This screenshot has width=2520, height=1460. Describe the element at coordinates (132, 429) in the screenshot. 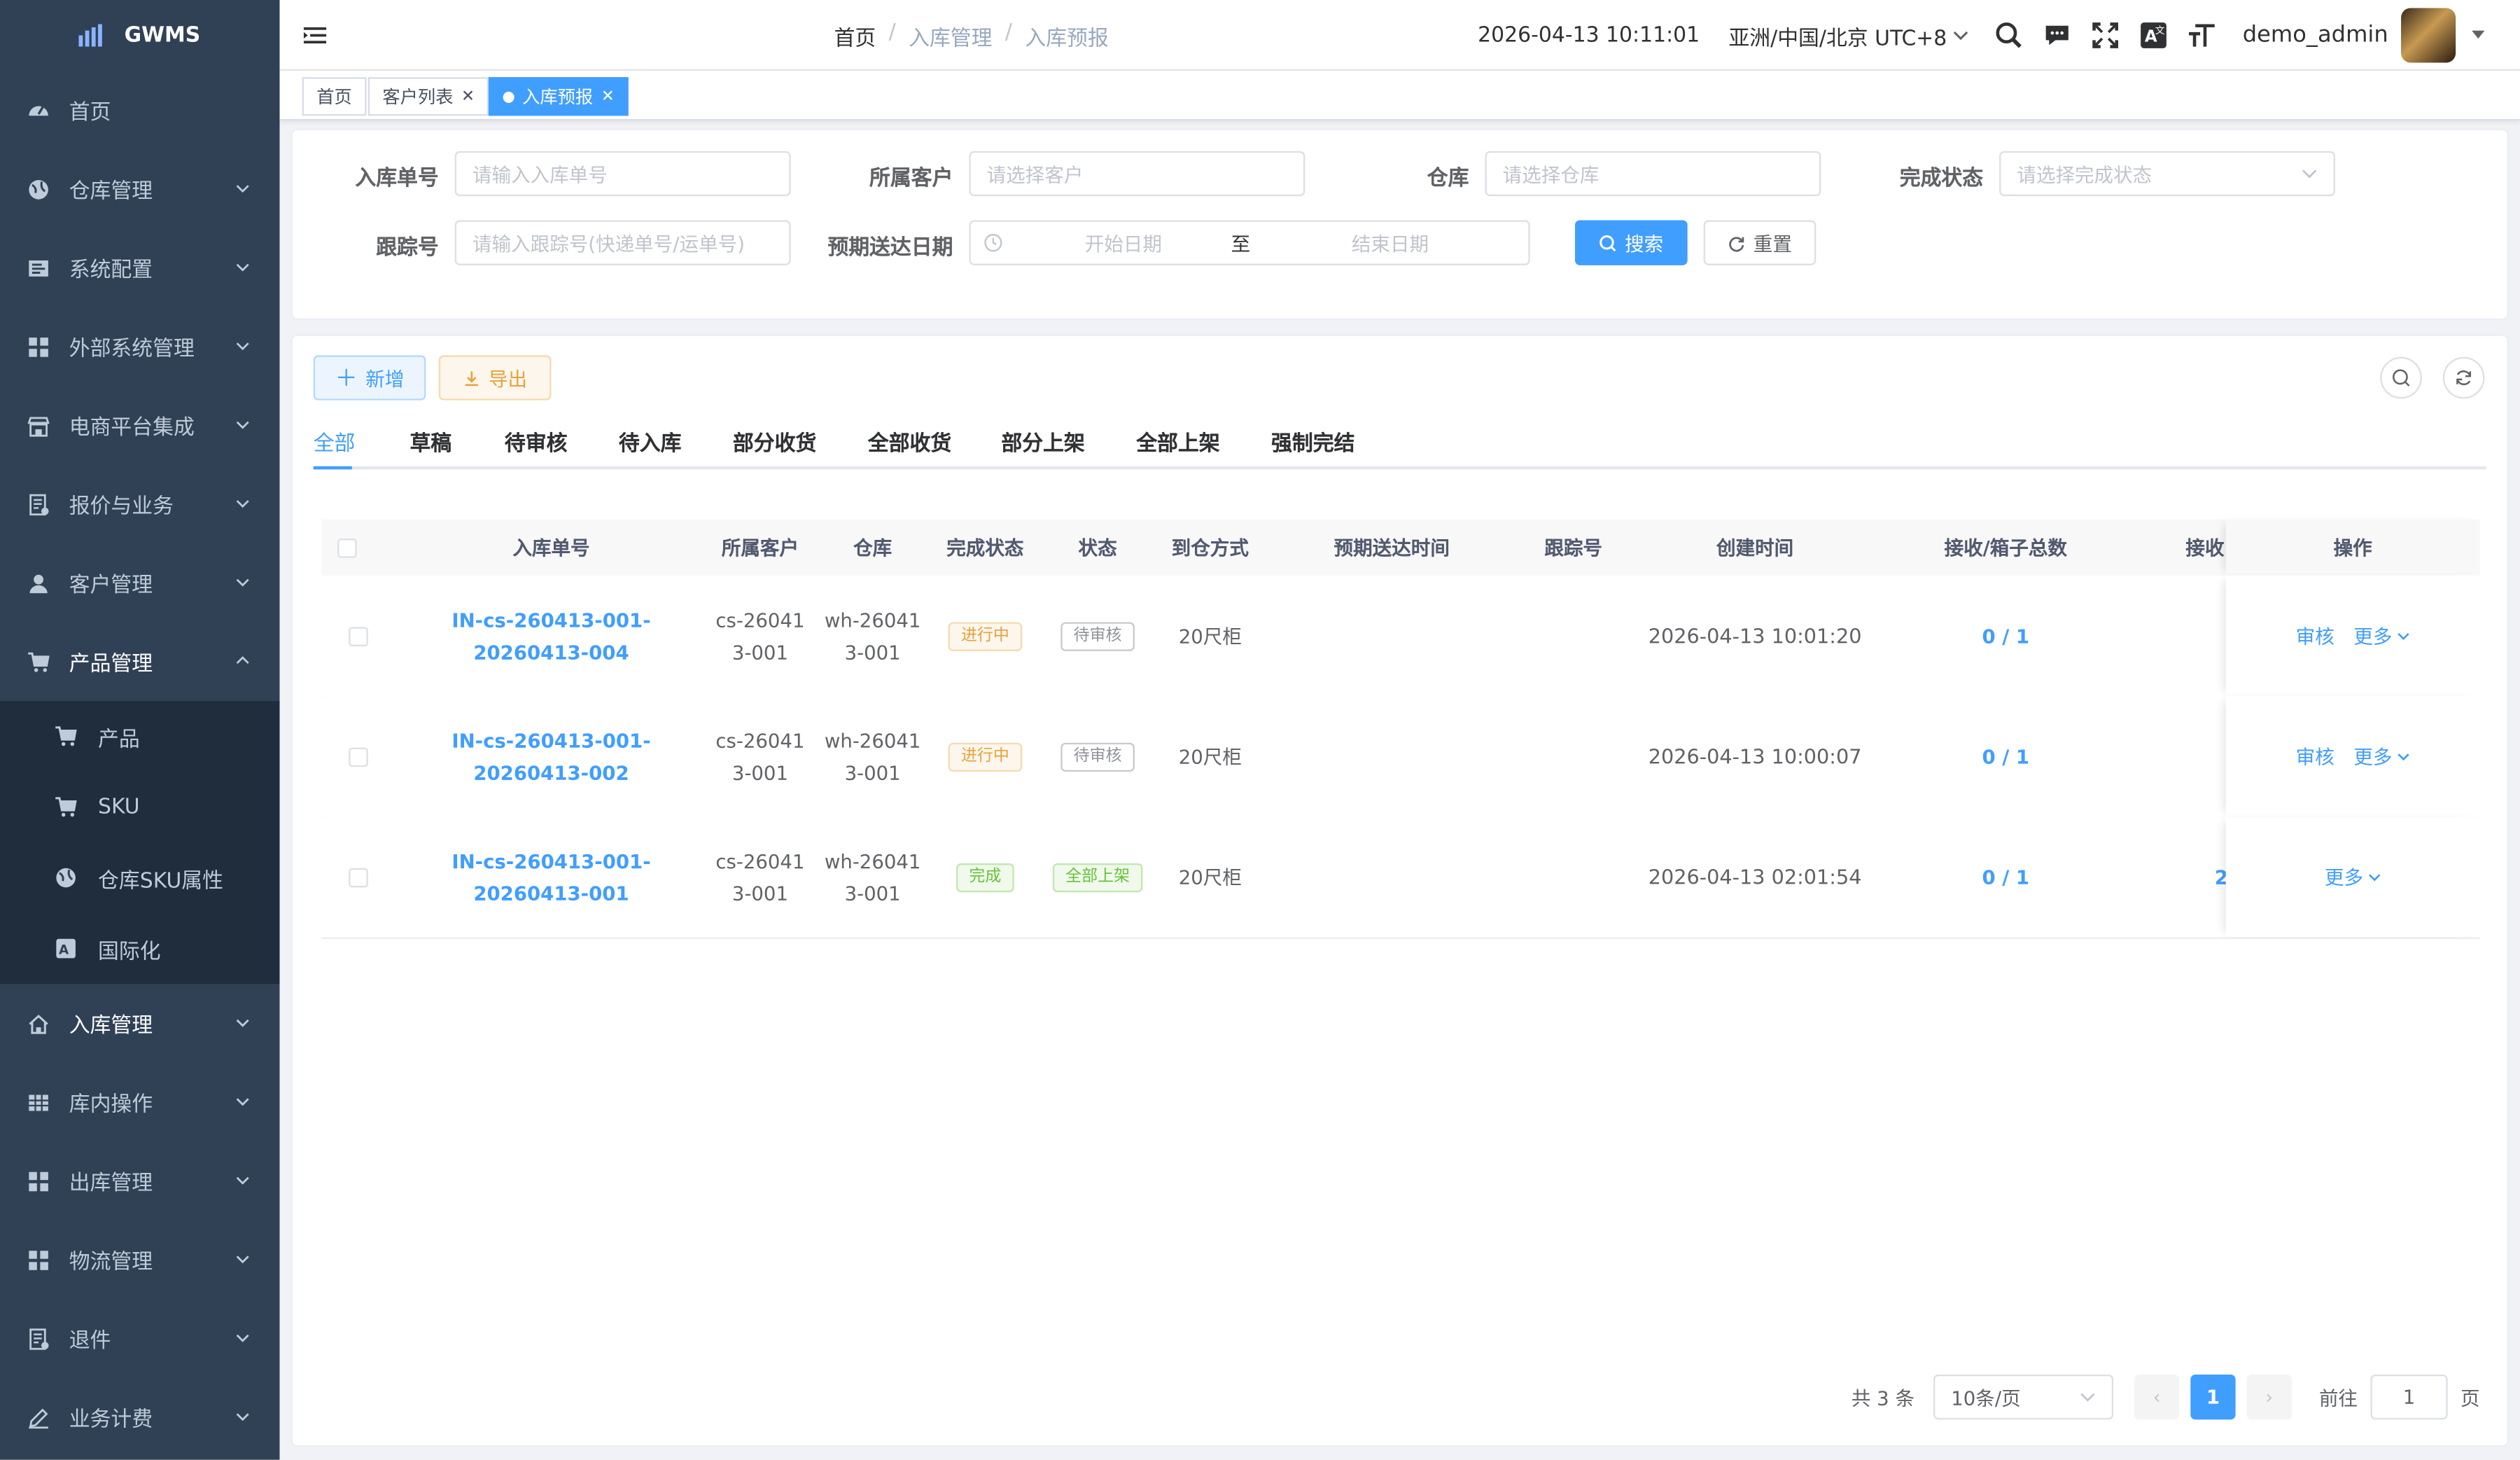

I see `sidebar-item-label: 电商平台集成` at that location.